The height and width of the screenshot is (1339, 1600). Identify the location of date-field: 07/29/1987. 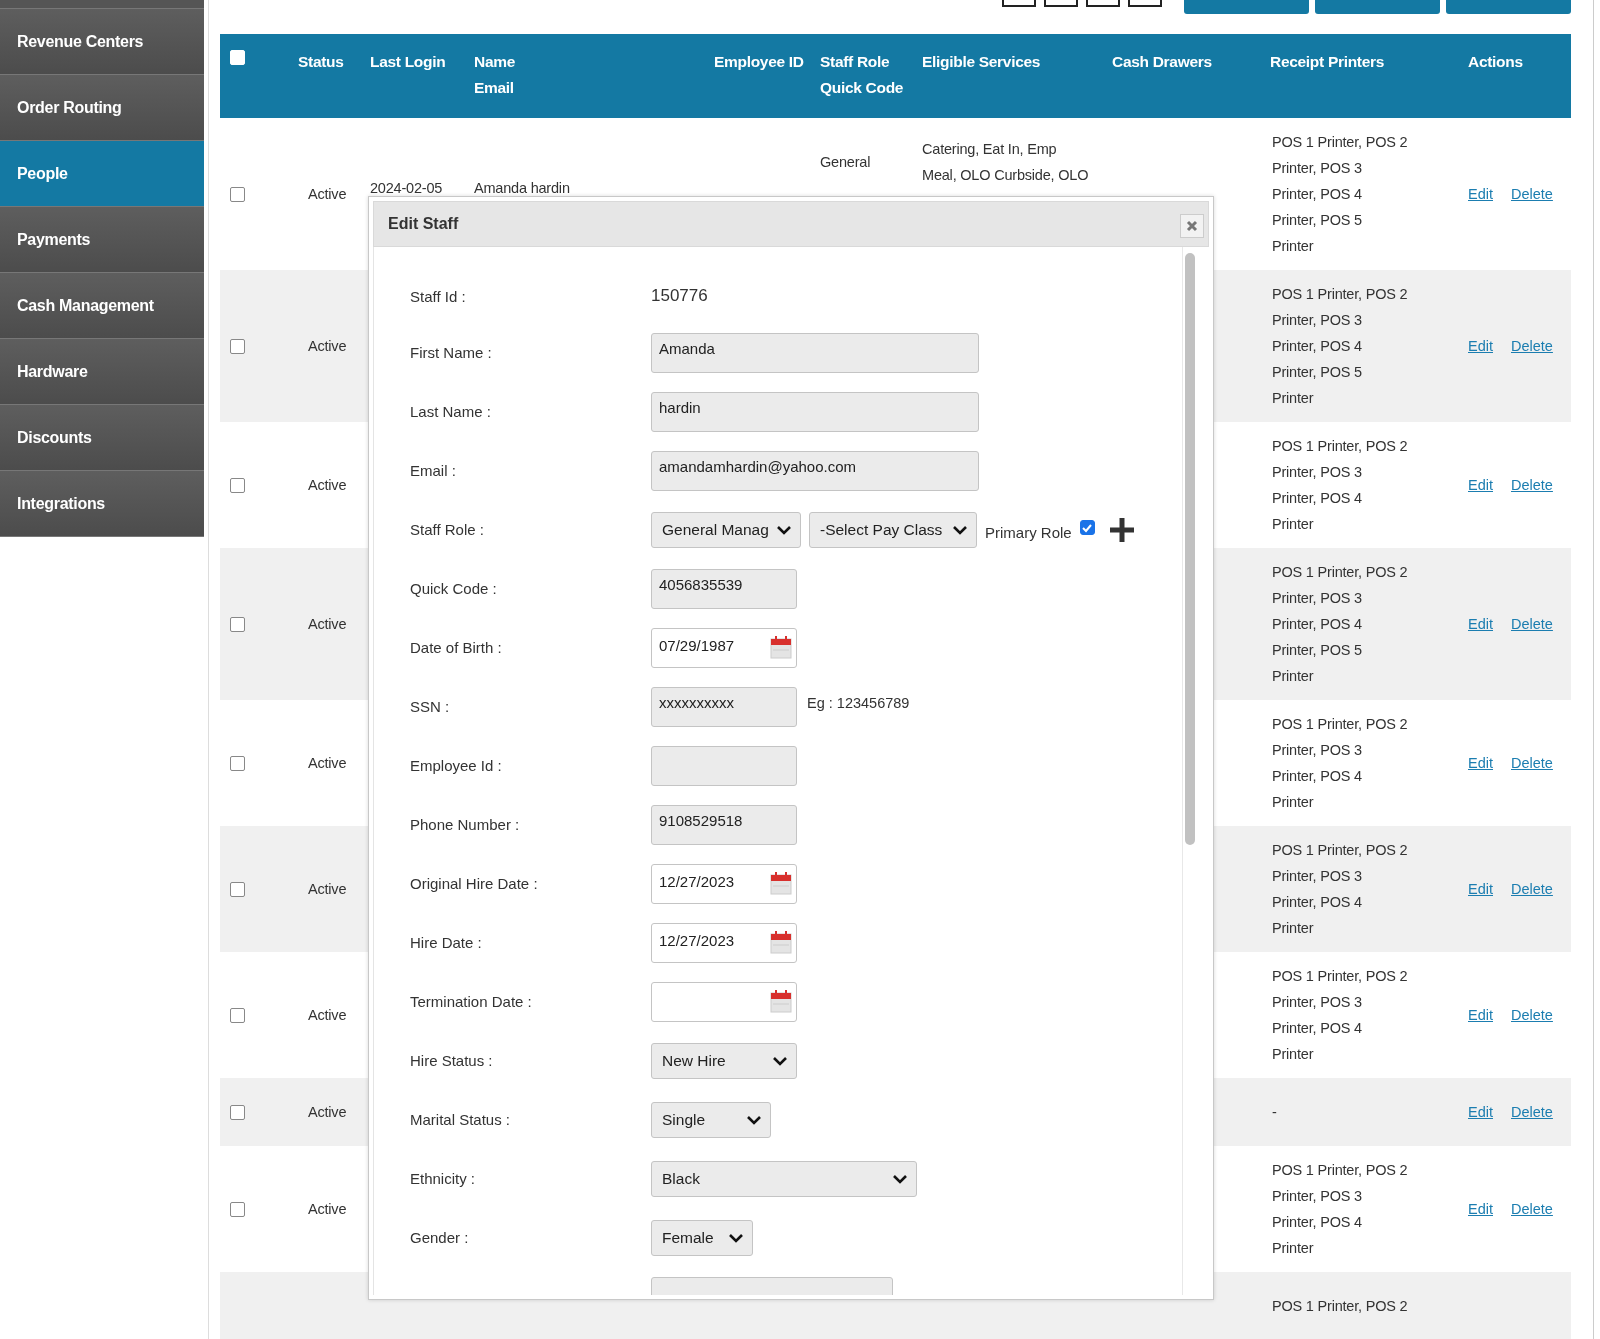
(724, 647).